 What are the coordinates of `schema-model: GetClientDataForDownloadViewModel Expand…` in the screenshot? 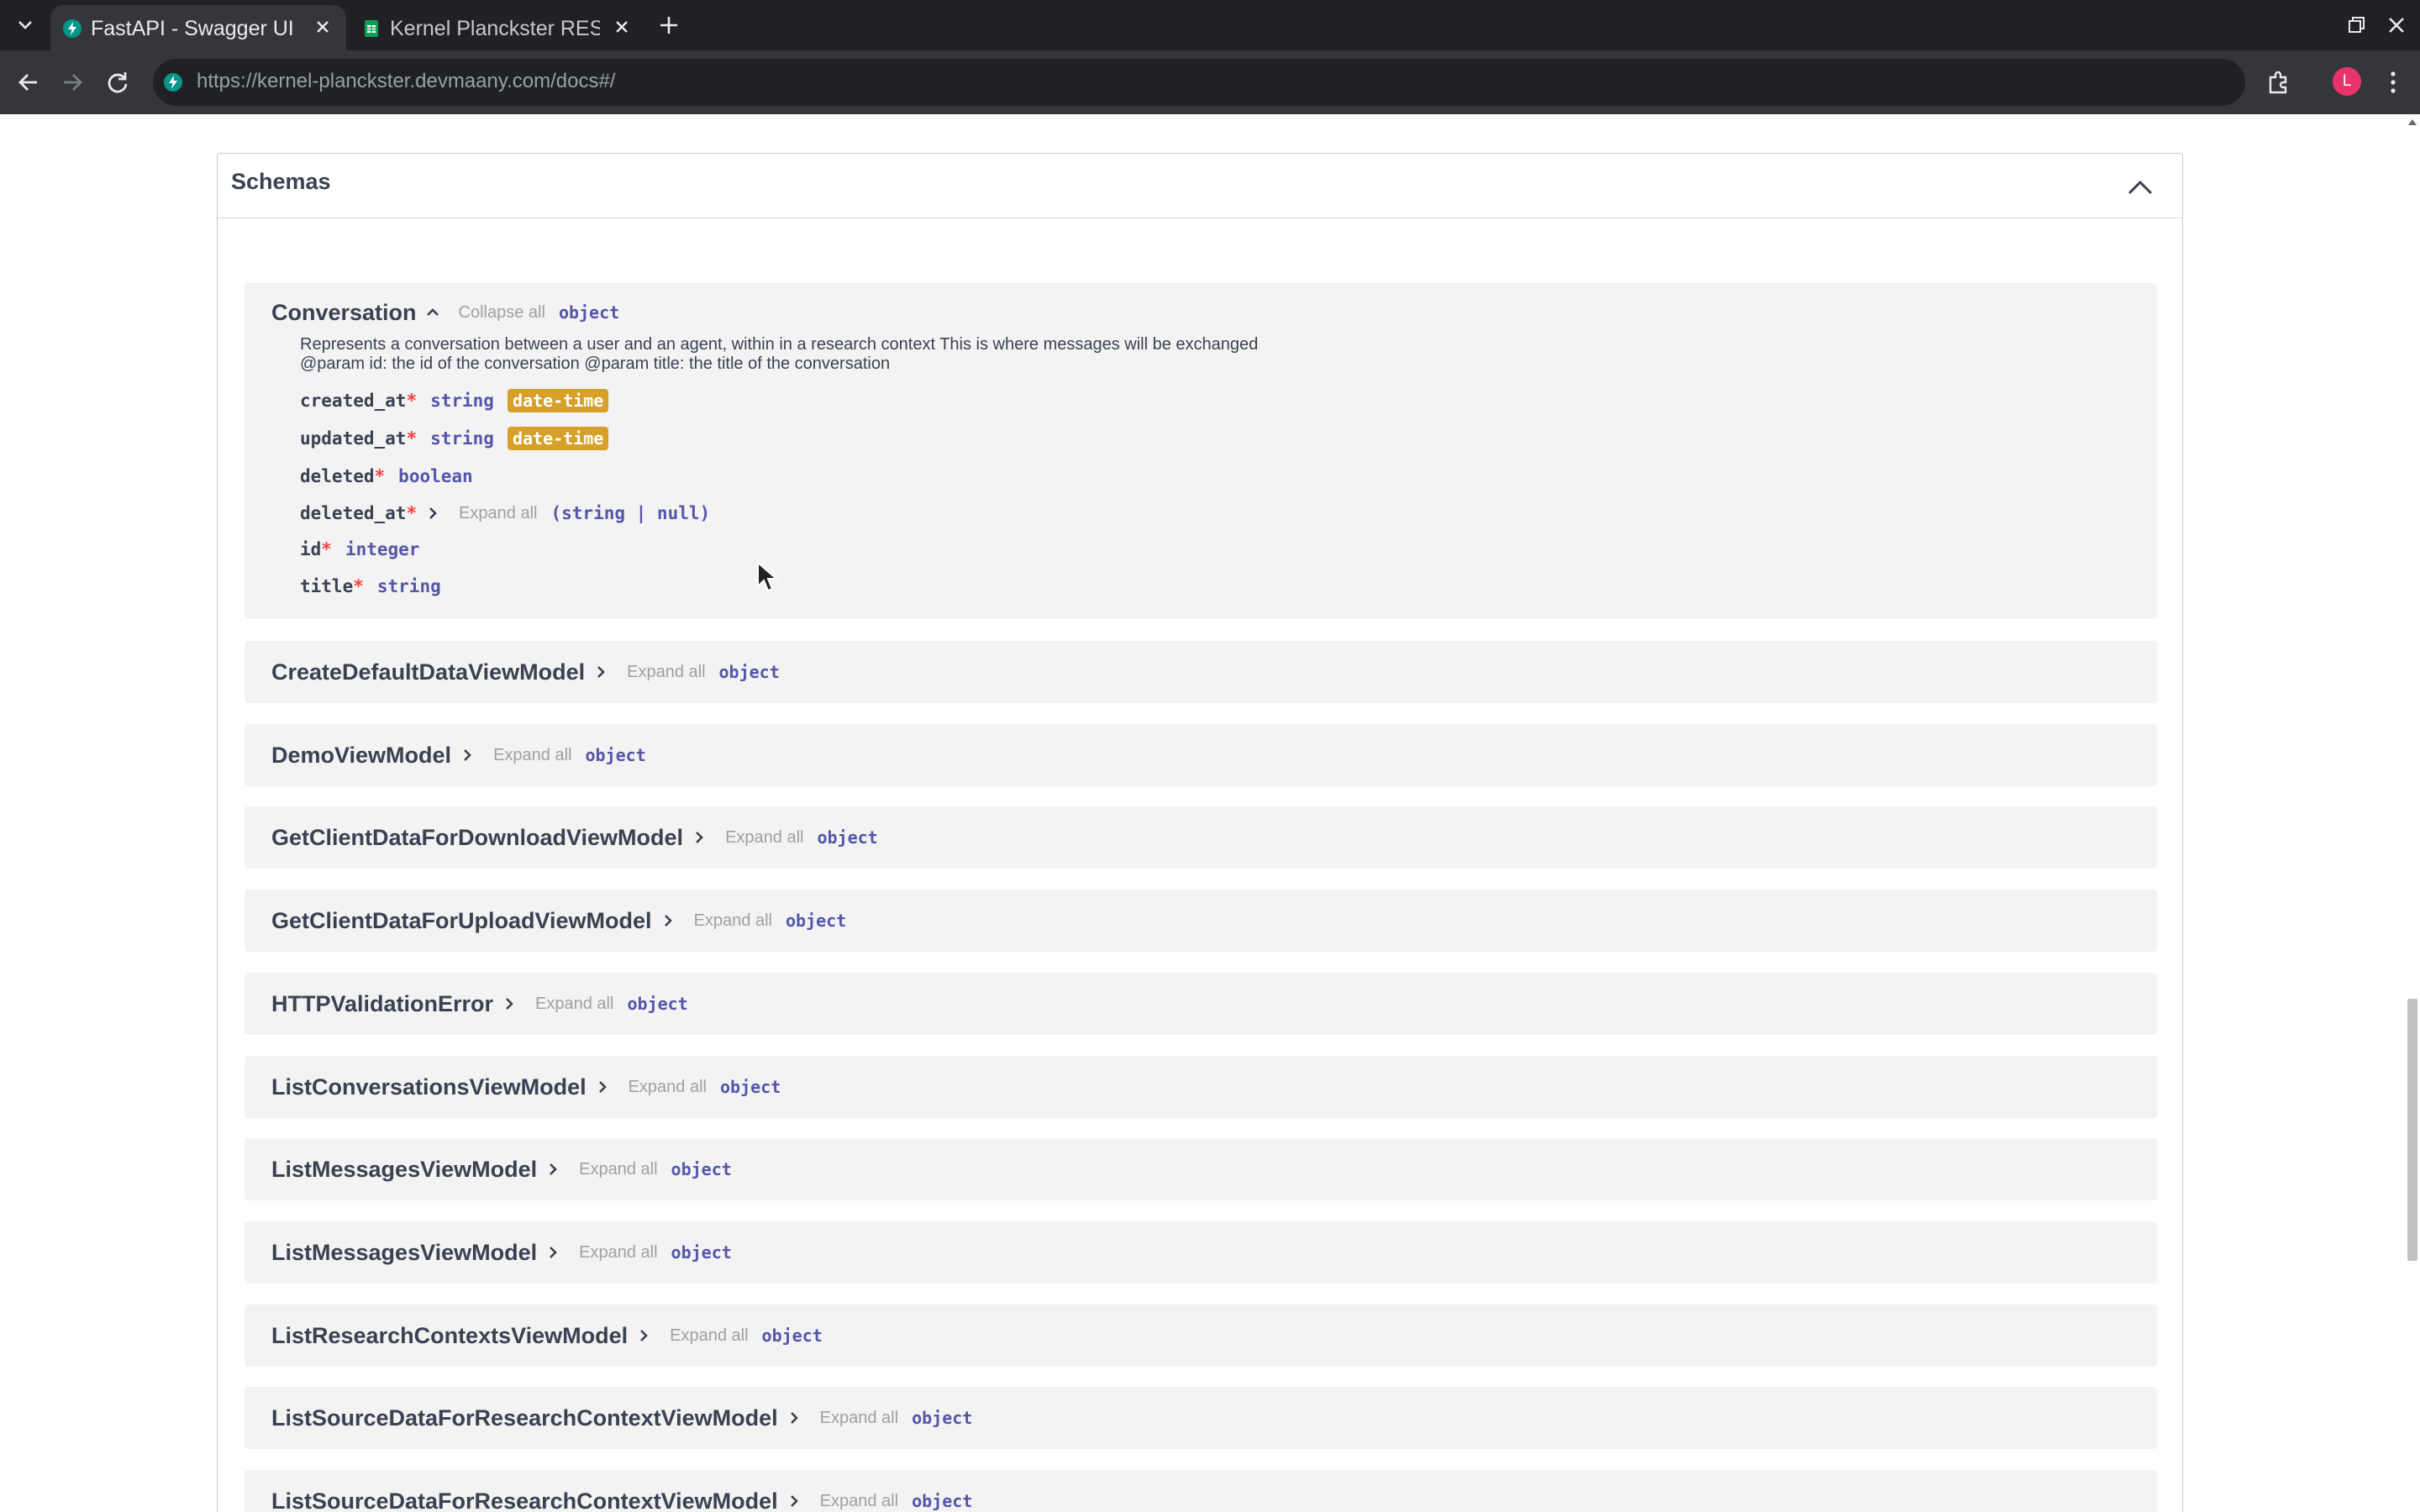 It's located at (1201, 837).